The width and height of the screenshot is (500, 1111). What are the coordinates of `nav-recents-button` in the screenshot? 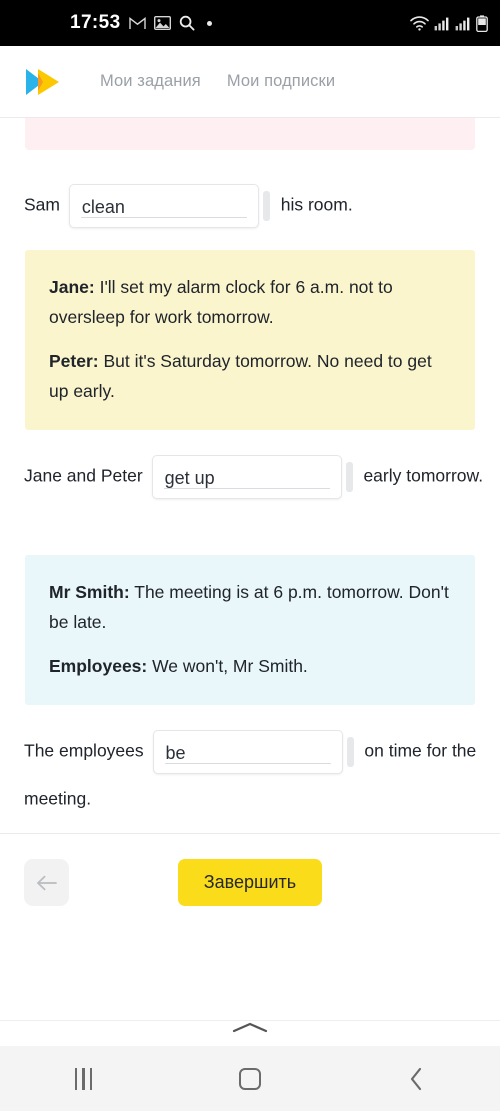 It's located at (83, 1078).